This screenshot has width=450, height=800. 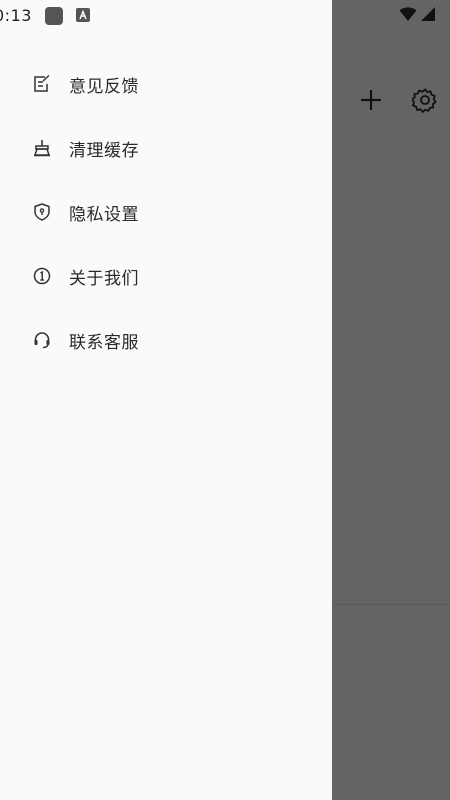 What do you see at coordinates (166, 340) in the screenshot?
I see `menu-item-contact-support: 联系客服` at bounding box center [166, 340].